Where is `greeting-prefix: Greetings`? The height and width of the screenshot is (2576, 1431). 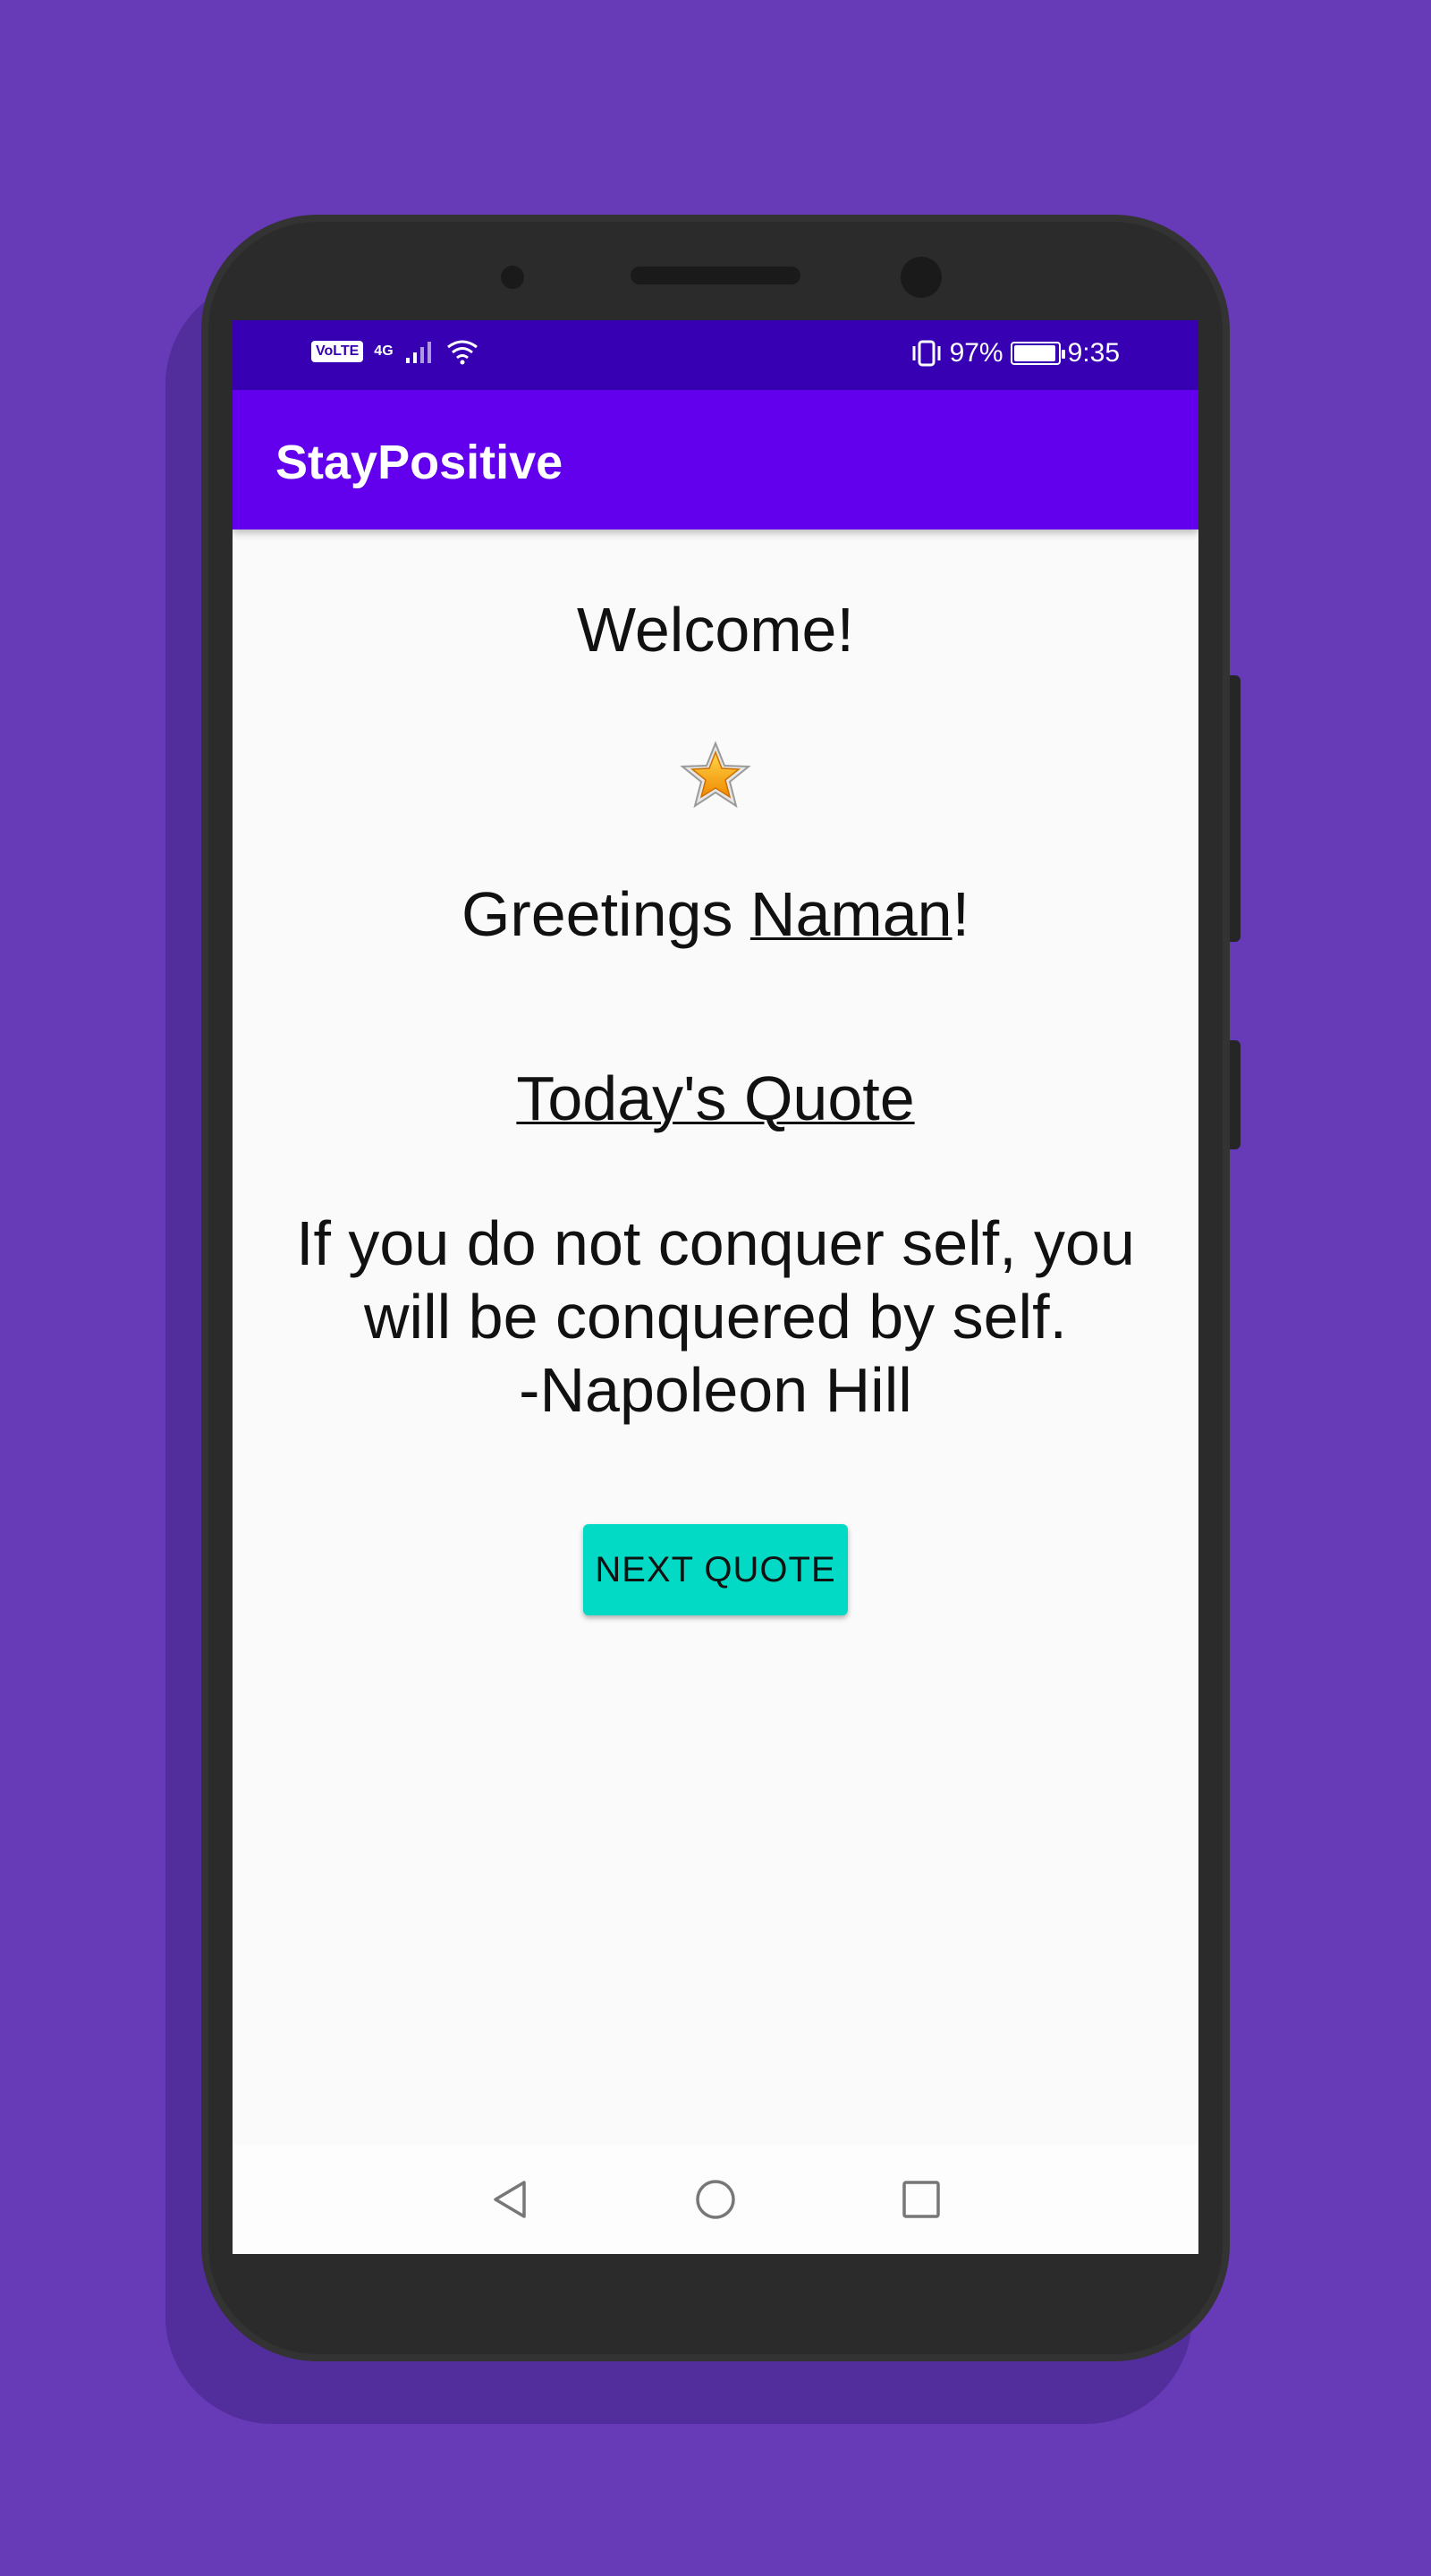 greeting-prefix: Greetings is located at coordinates (605, 914).